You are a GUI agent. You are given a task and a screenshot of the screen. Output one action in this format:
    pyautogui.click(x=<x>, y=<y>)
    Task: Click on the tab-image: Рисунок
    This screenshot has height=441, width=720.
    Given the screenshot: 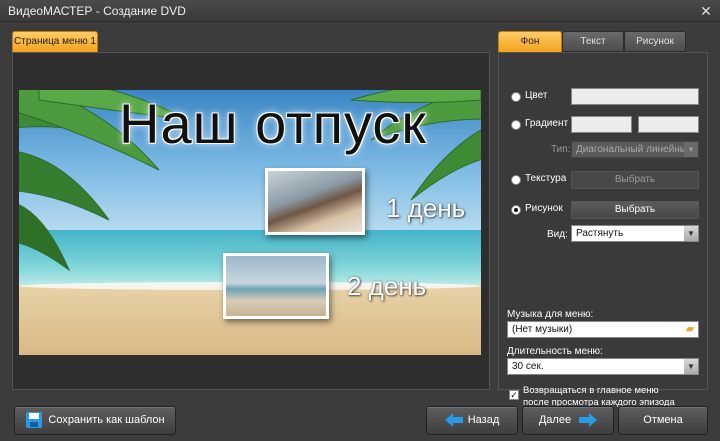 What is the action you would take?
    pyautogui.click(x=655, y=41)
    